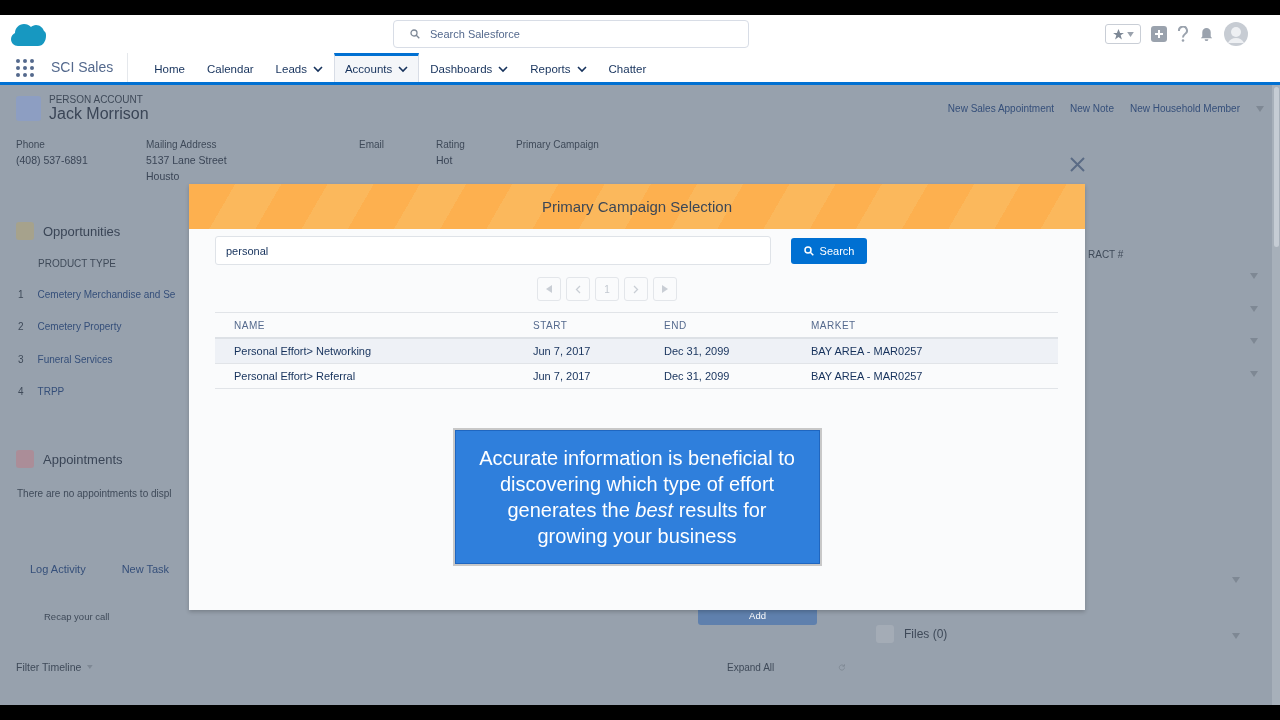  What do you see at coordinates (1077, 164) in the screenshot?
I see `close-icon` at bounding box center [1077, 164].